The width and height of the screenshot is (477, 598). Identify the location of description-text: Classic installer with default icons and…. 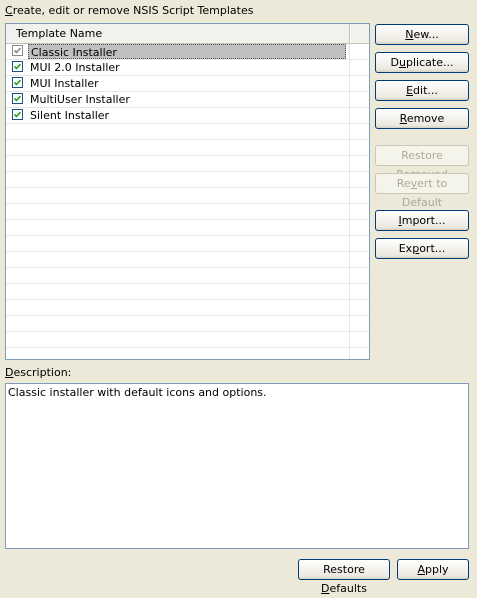
(137, 392).